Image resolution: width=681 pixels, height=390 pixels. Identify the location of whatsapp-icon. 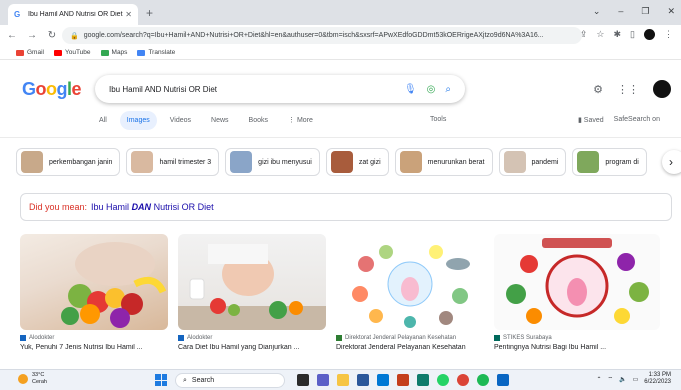
(443, 380).